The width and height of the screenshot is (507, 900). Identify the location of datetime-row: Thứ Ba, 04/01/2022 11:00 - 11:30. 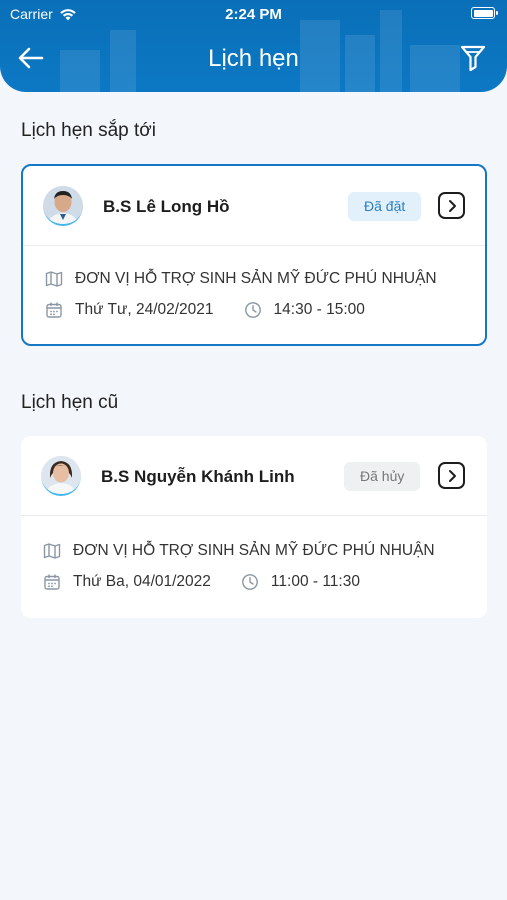
(201, 582).